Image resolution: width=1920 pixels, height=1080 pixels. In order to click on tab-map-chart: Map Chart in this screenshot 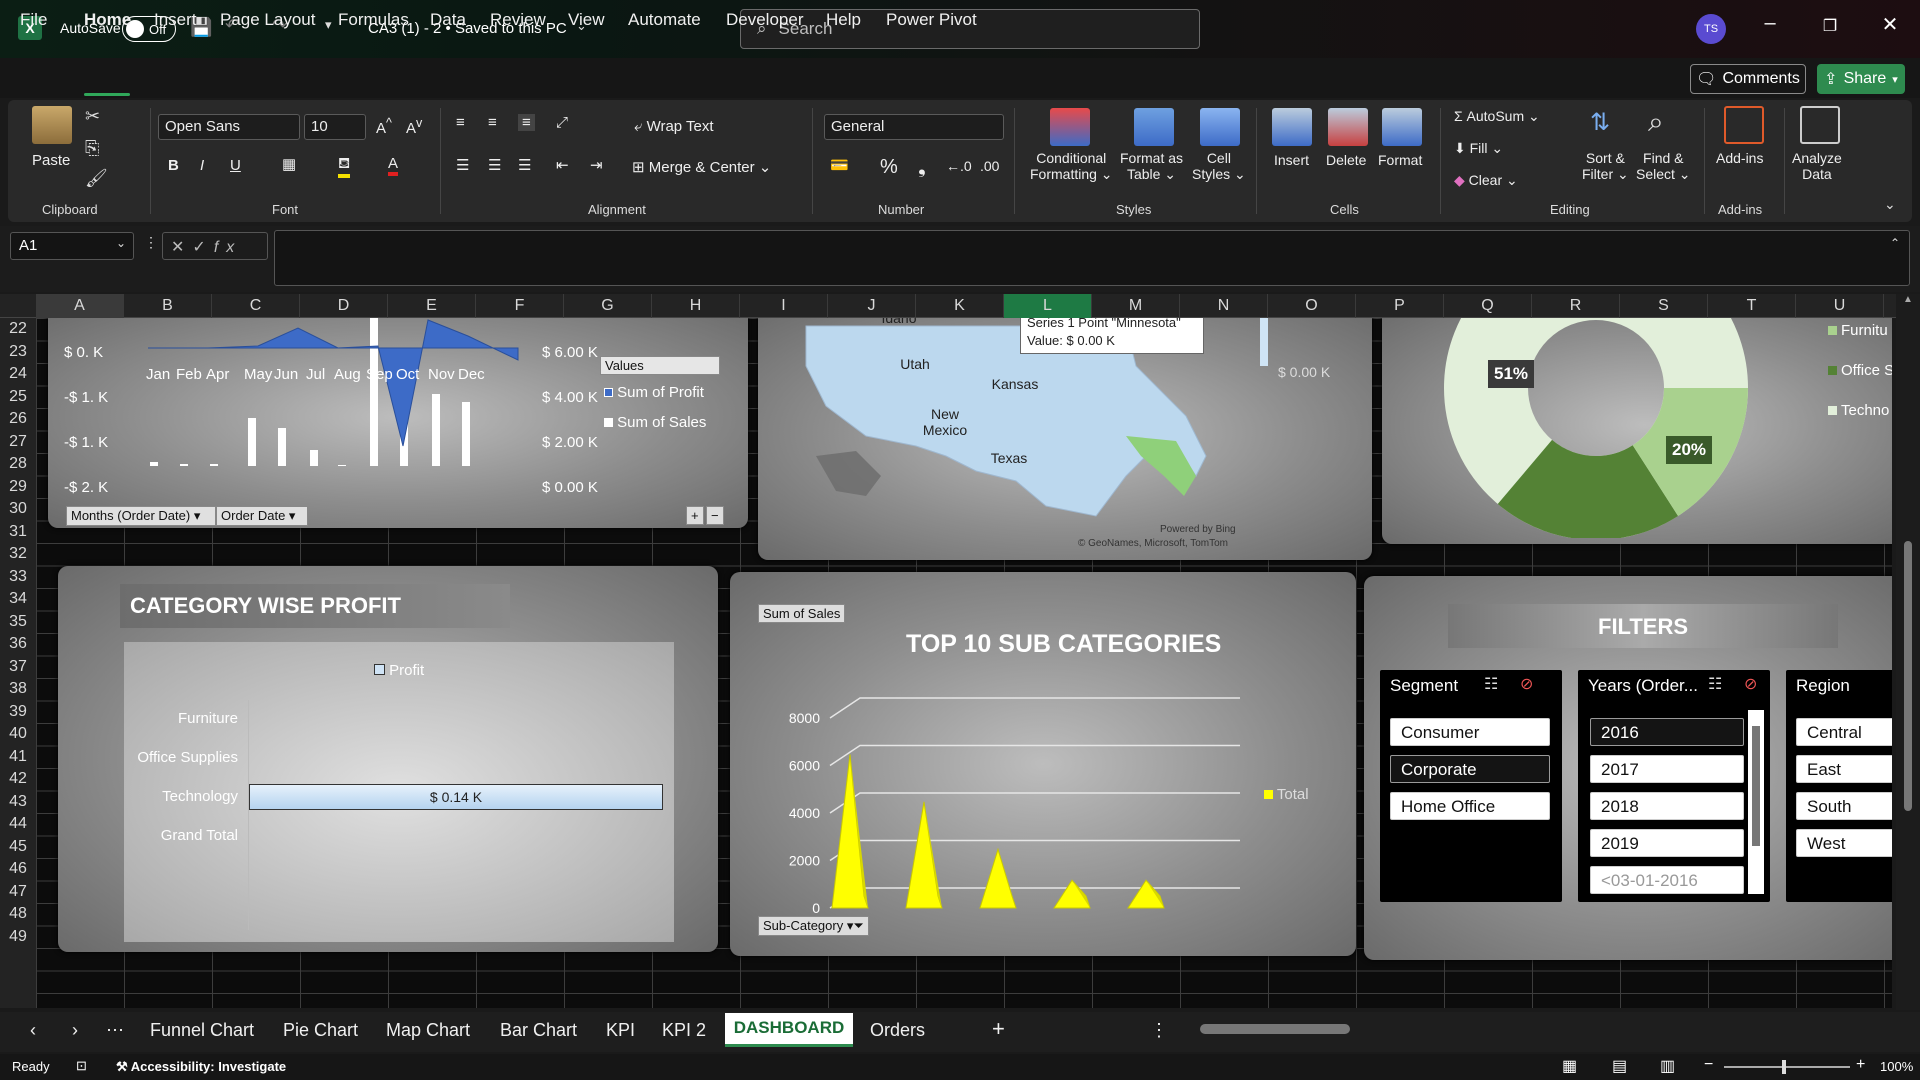, I will do `click(428, 1030)`.